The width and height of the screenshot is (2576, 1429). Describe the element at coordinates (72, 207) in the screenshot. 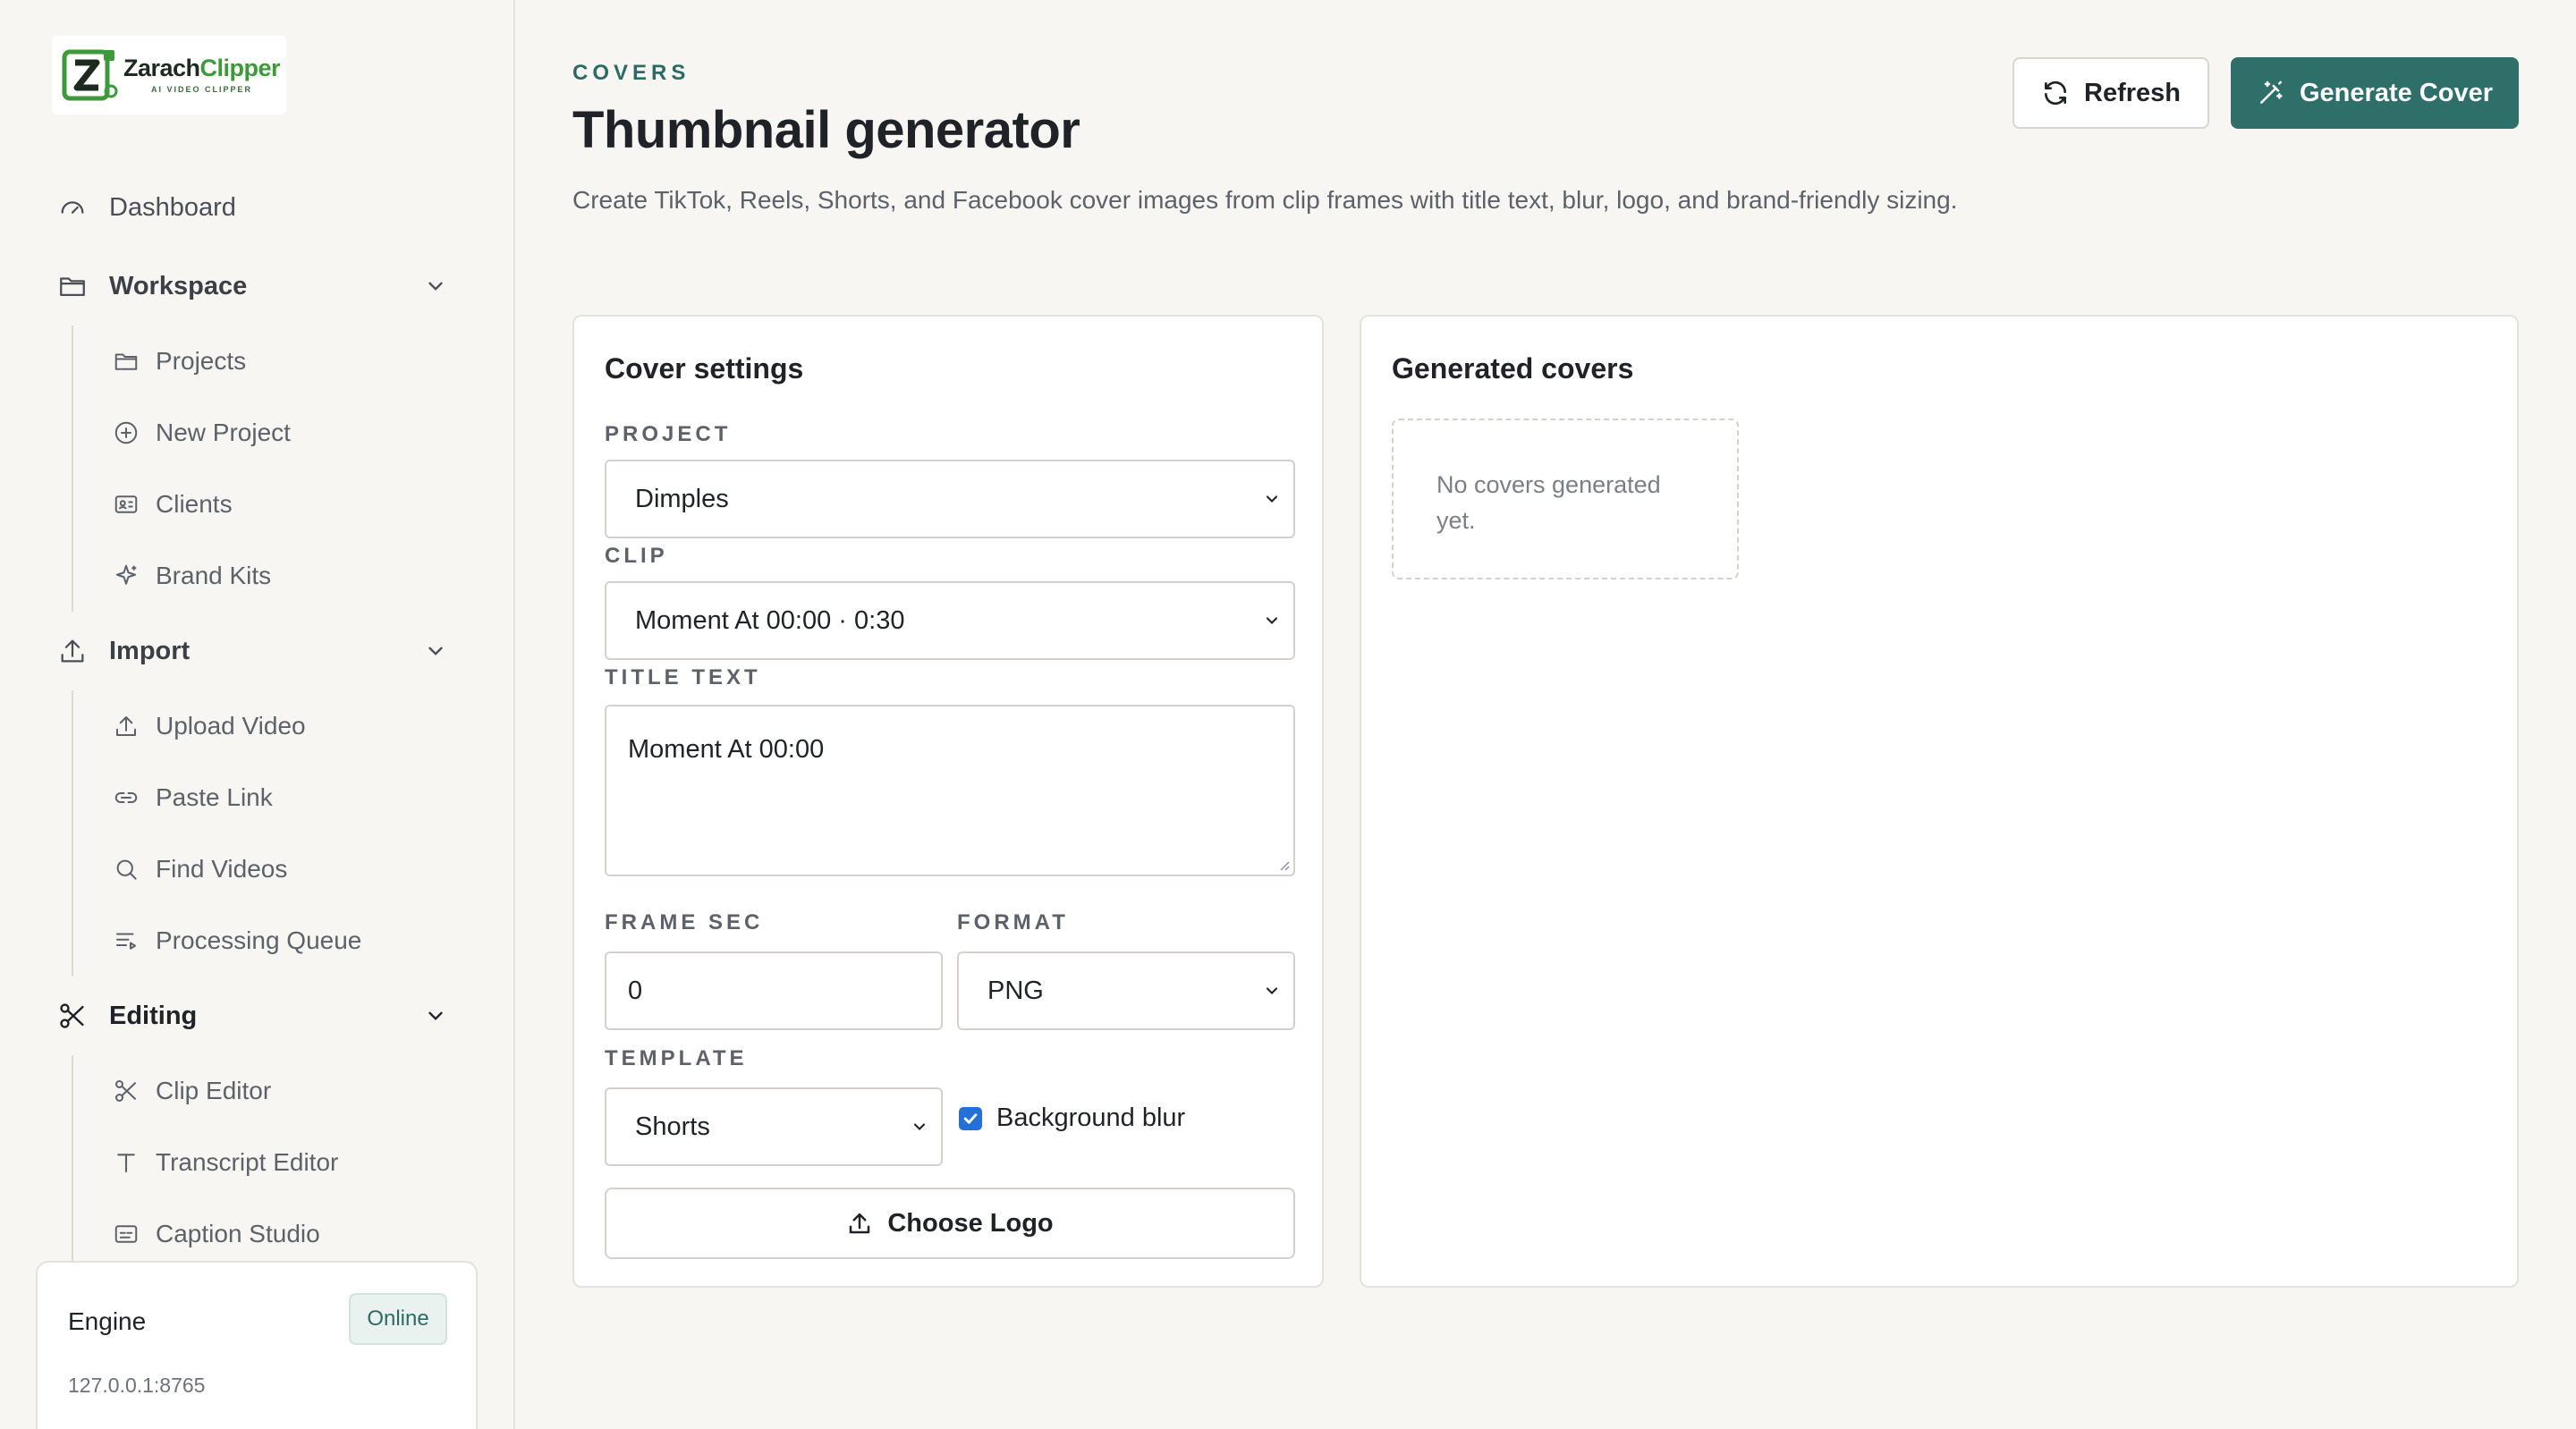

I see `gauge-icon` at that location.